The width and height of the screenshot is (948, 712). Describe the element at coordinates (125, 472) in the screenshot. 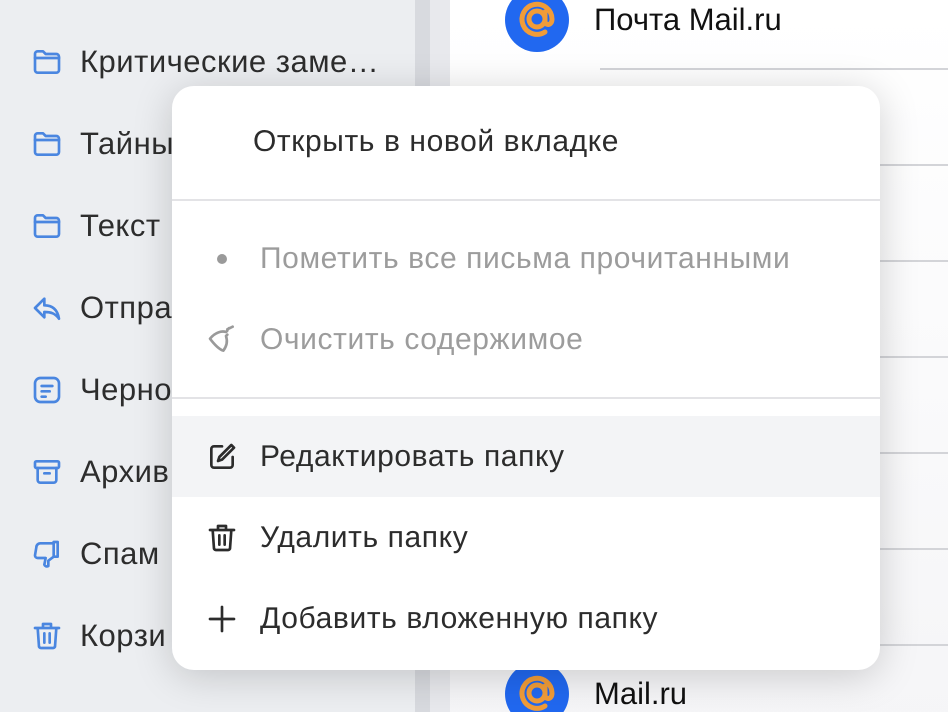

I see `folder-label: Архив` at that location.